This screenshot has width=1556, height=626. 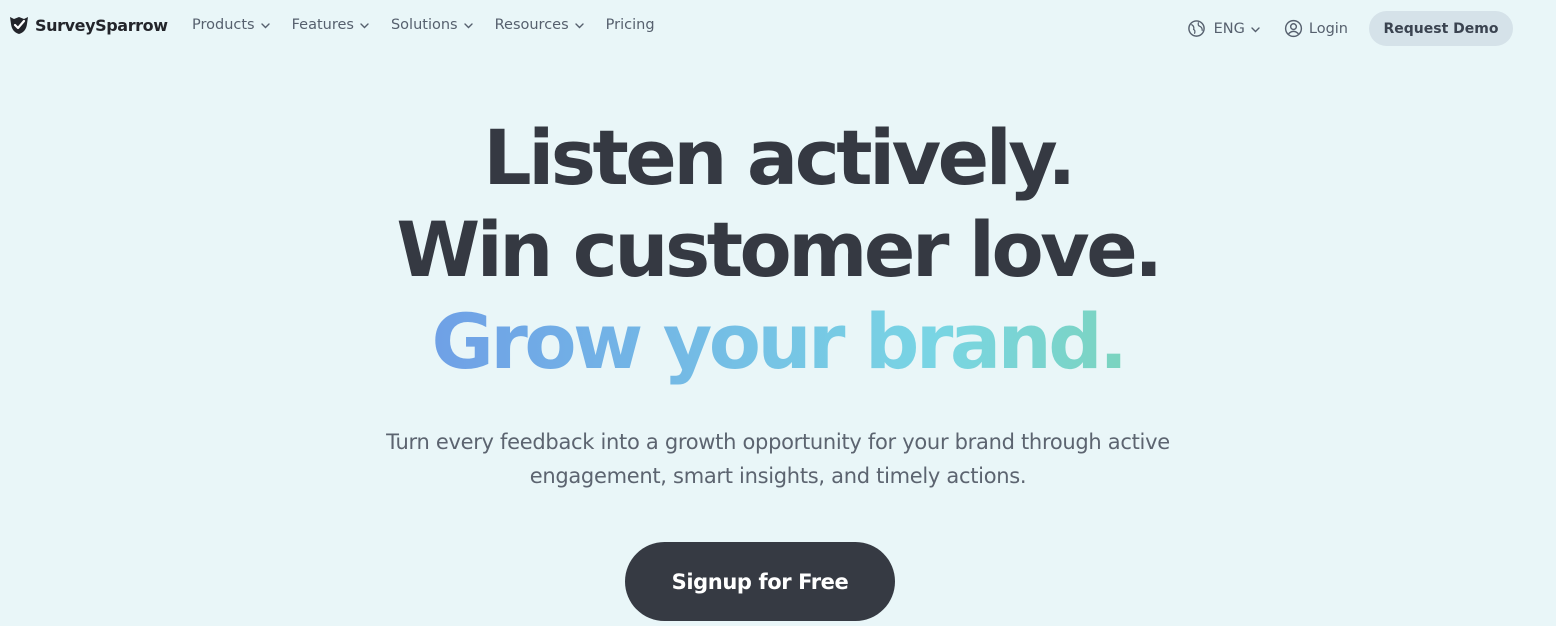 What do you see at coordinates (779, 157) in the screenshot?
I see `headline-line-1: Listen actively.` at bounding box center [779, 157].